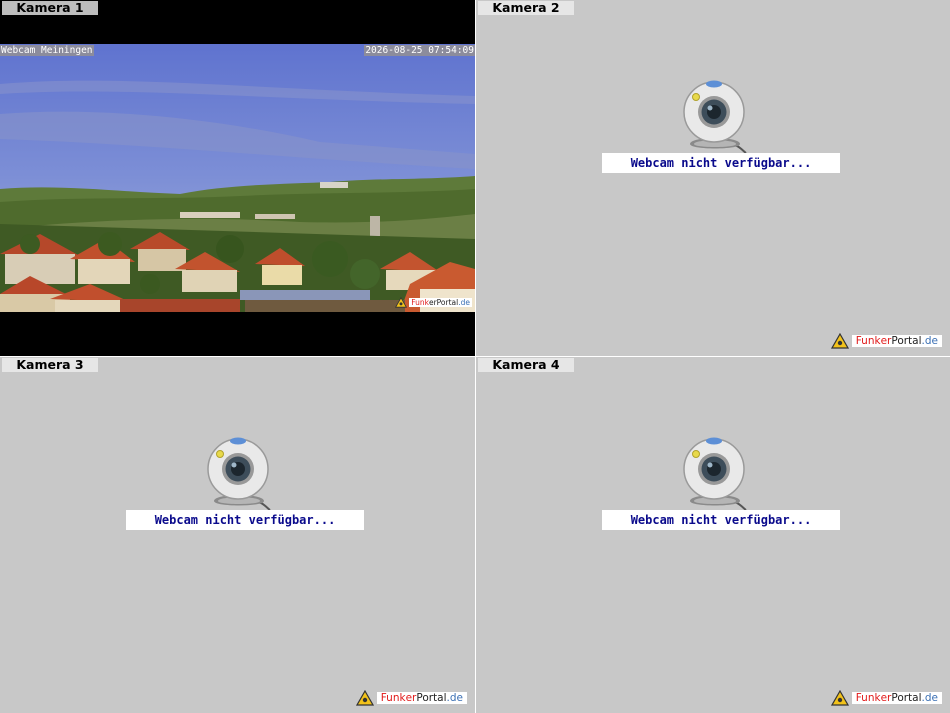 The width and height of the screenshot is (950, 713). I want to click on webcam-overlay-title: Webcam Meiningen, so click(47, 50).